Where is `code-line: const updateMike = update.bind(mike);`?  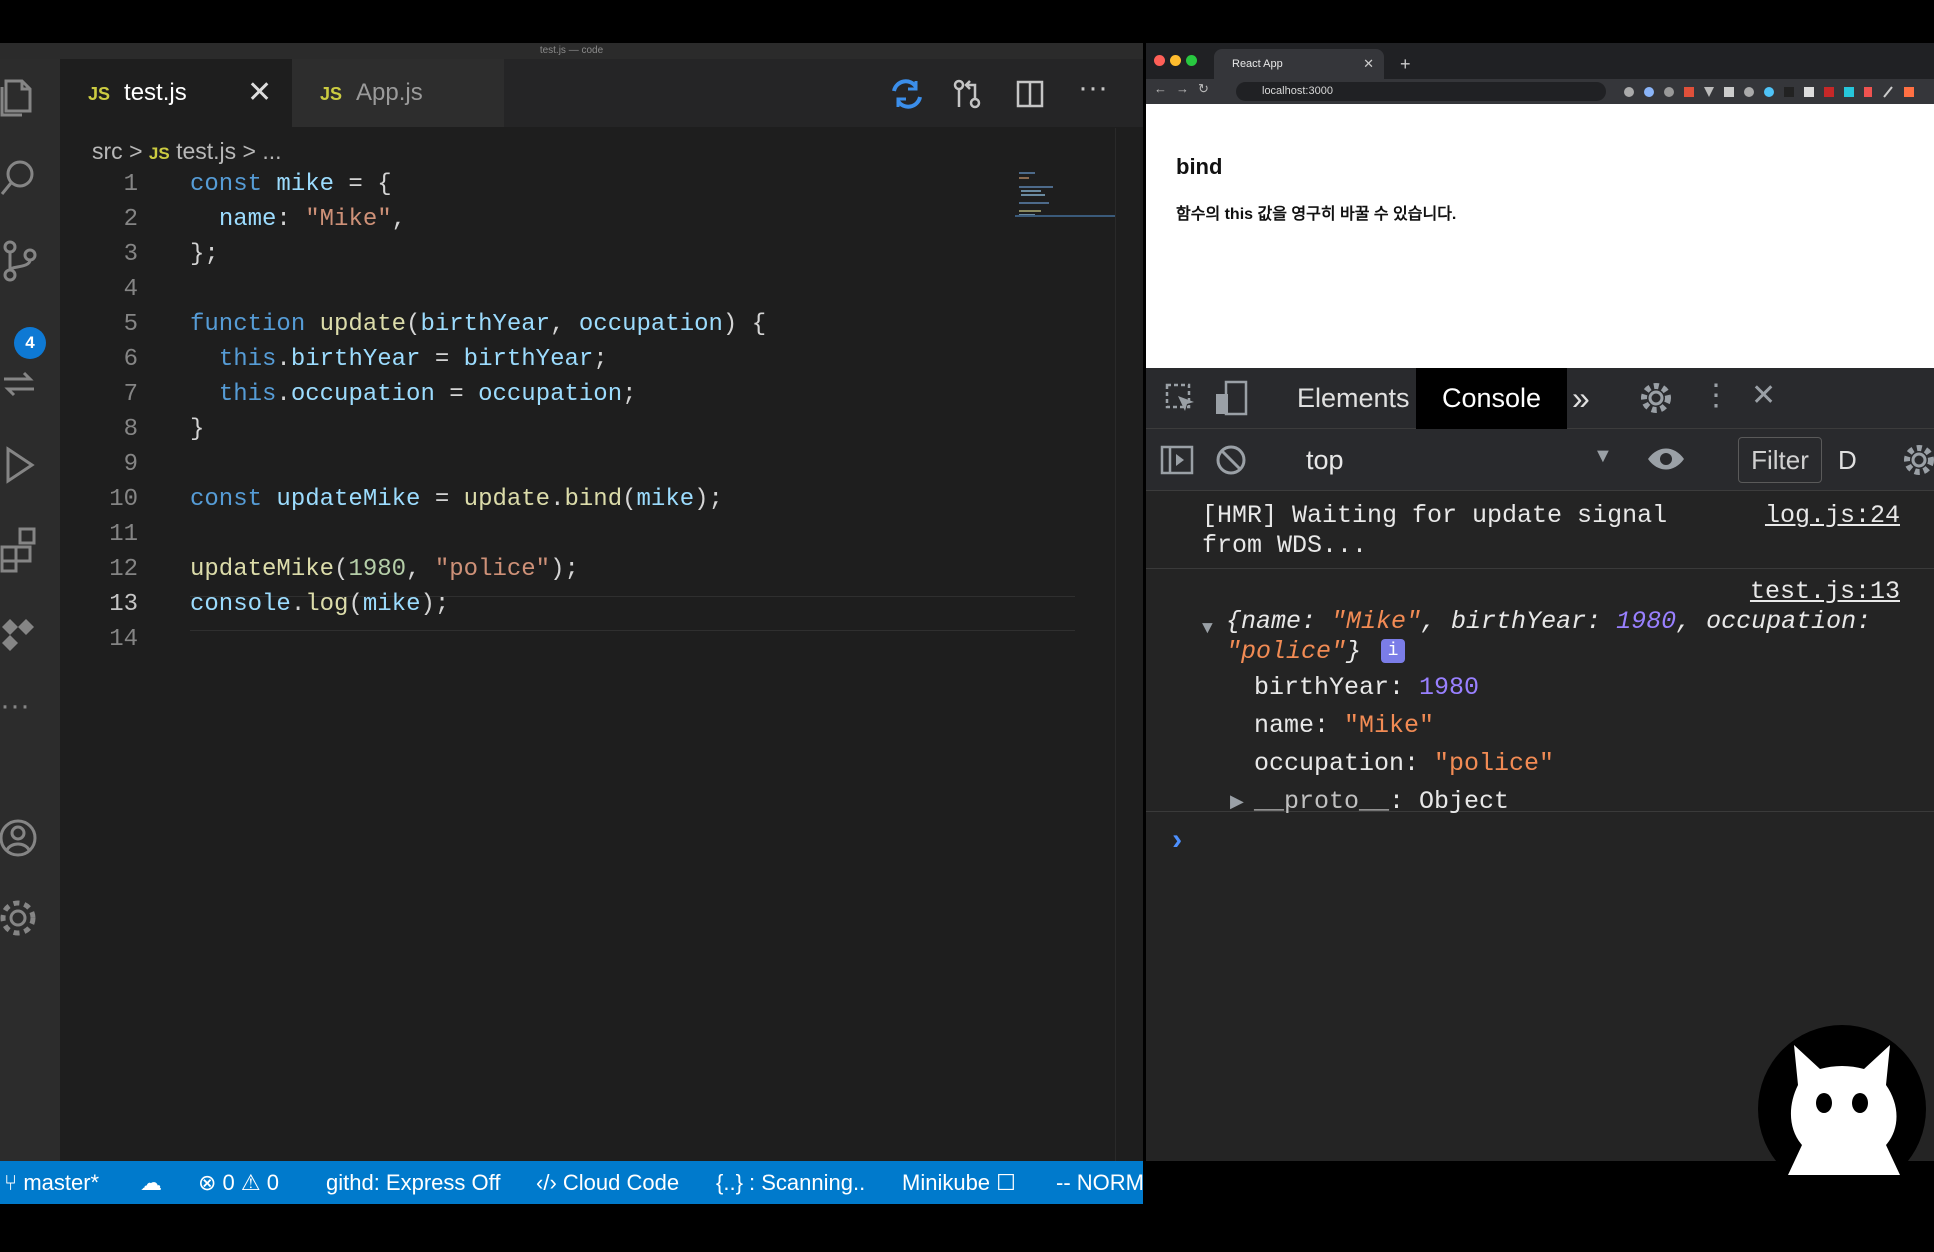
code-line: const updateMike = update.bind(mike); is located at coordinates (456, 499).